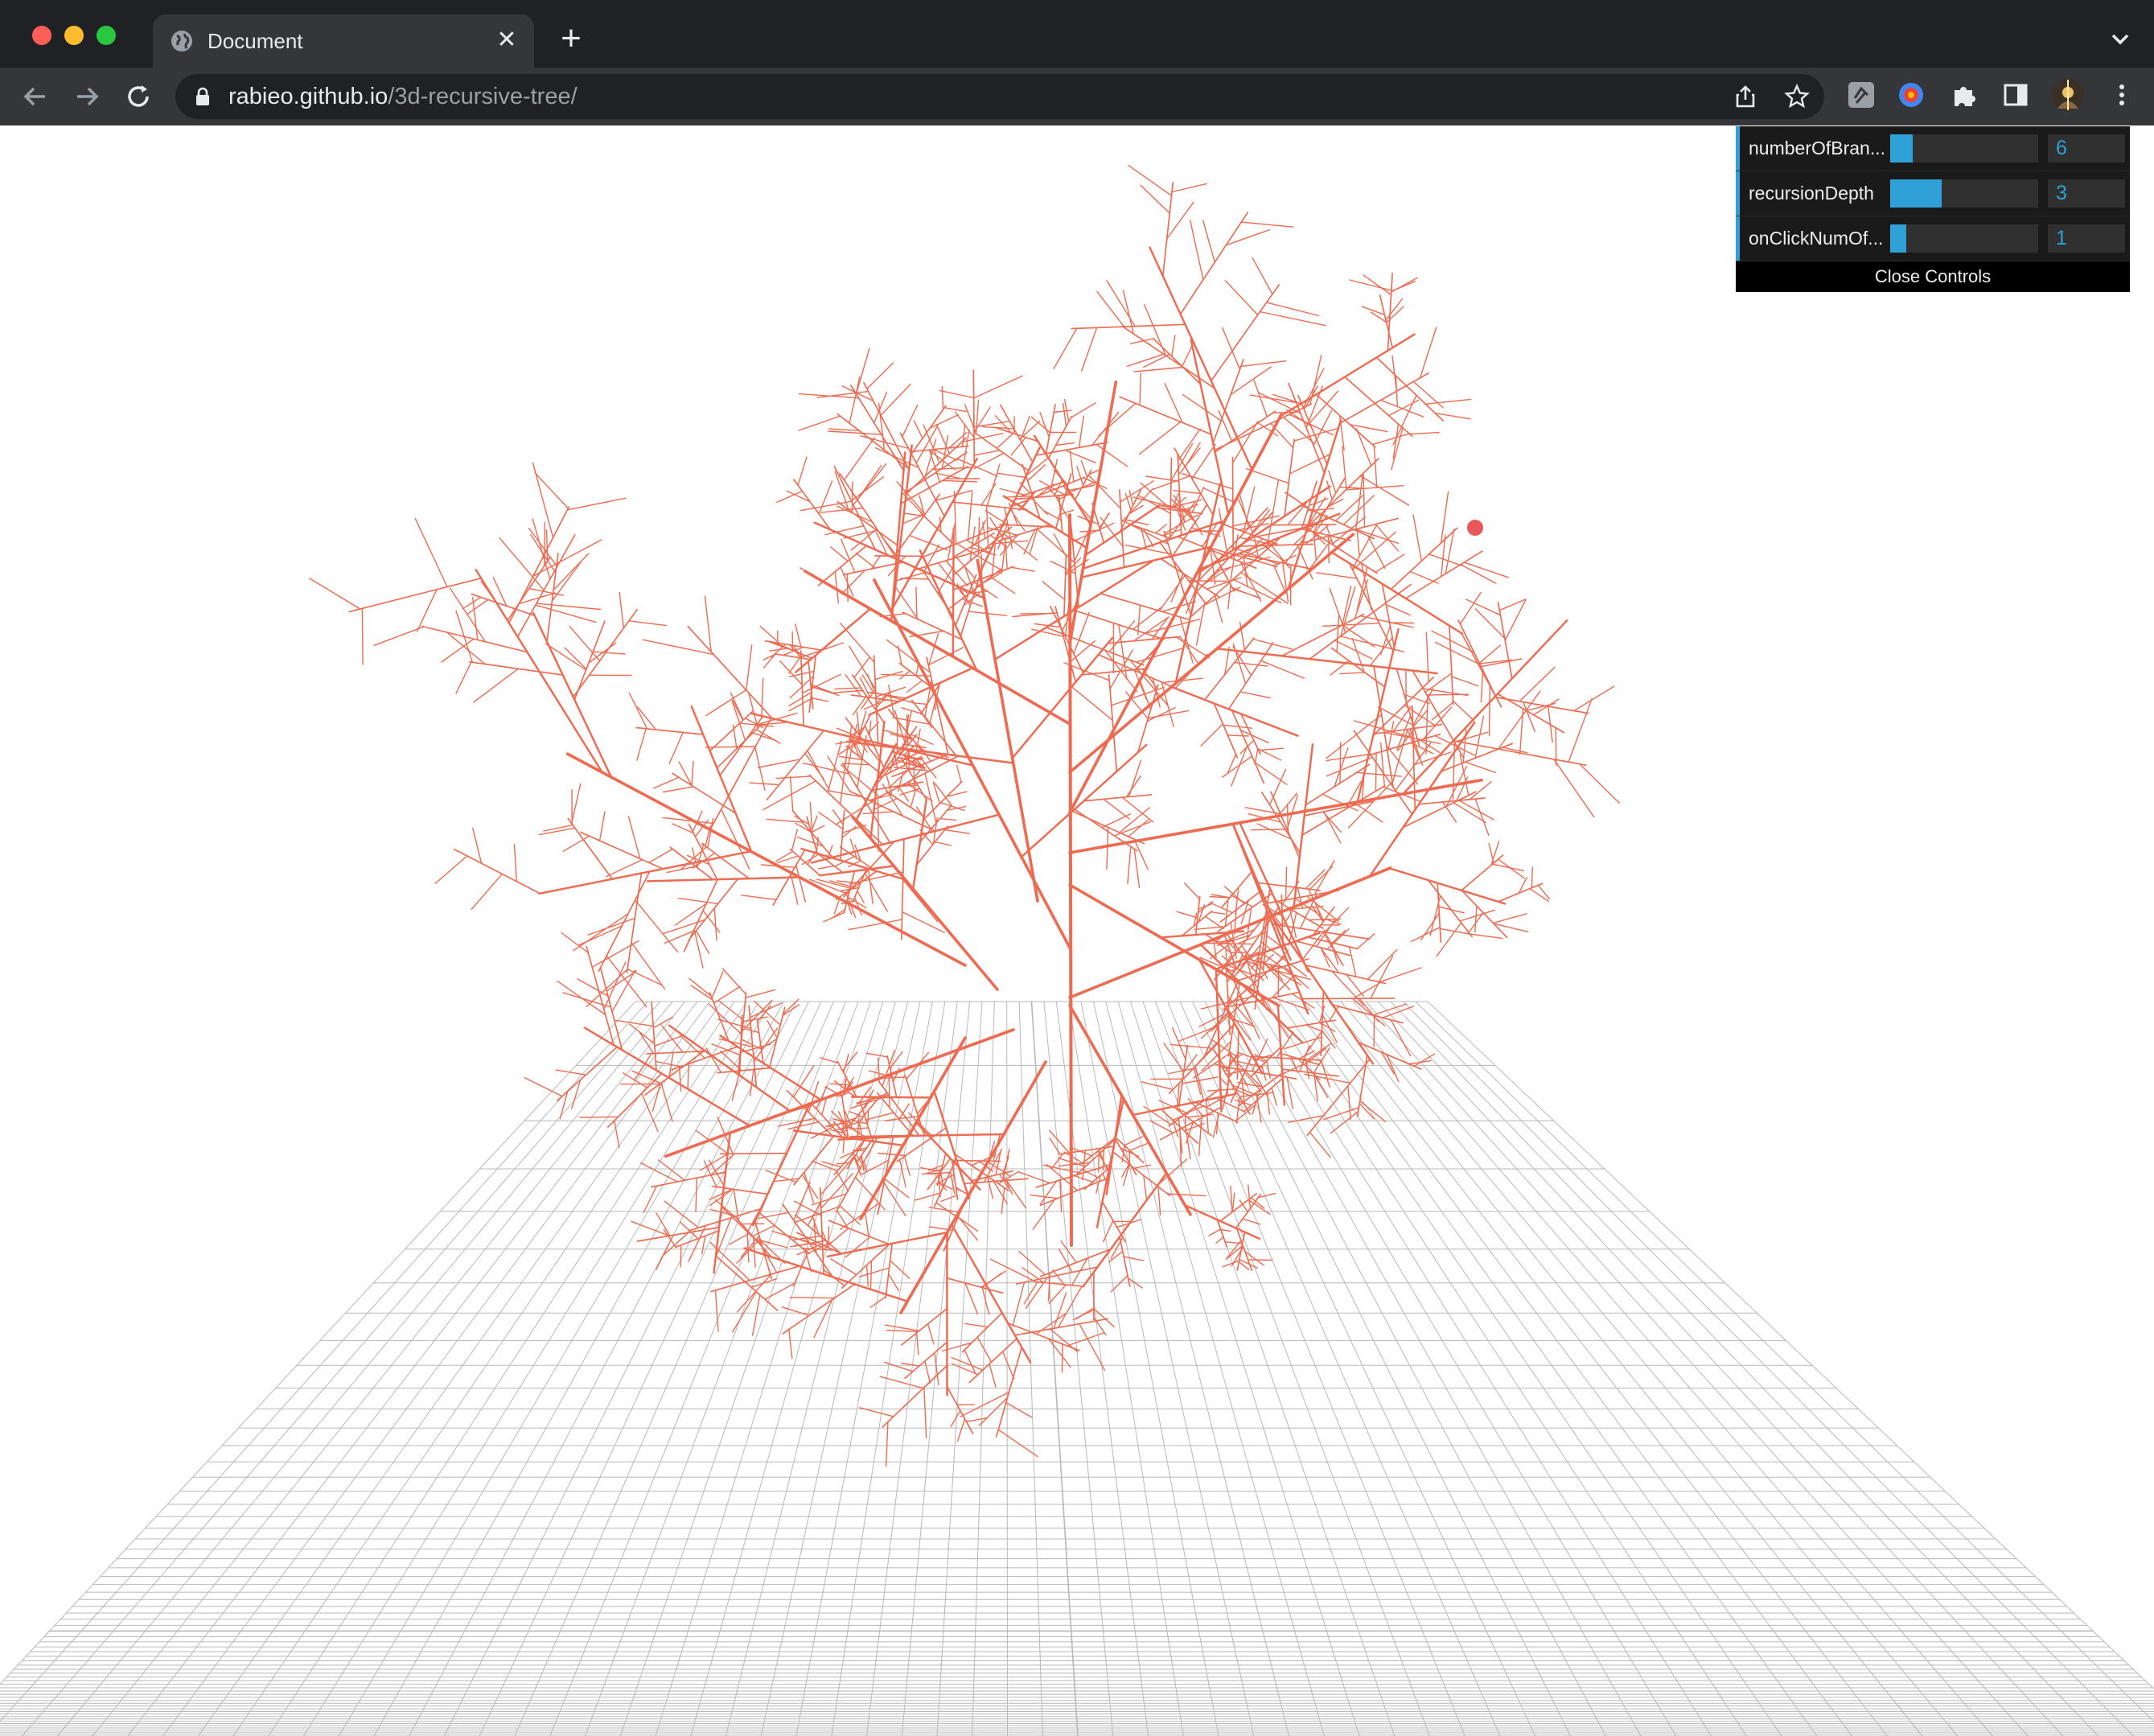  What do you see at coordinates (1965, 94) in the screenshot?
I see `puzzle-icon` at bounding box center [1965, 94].